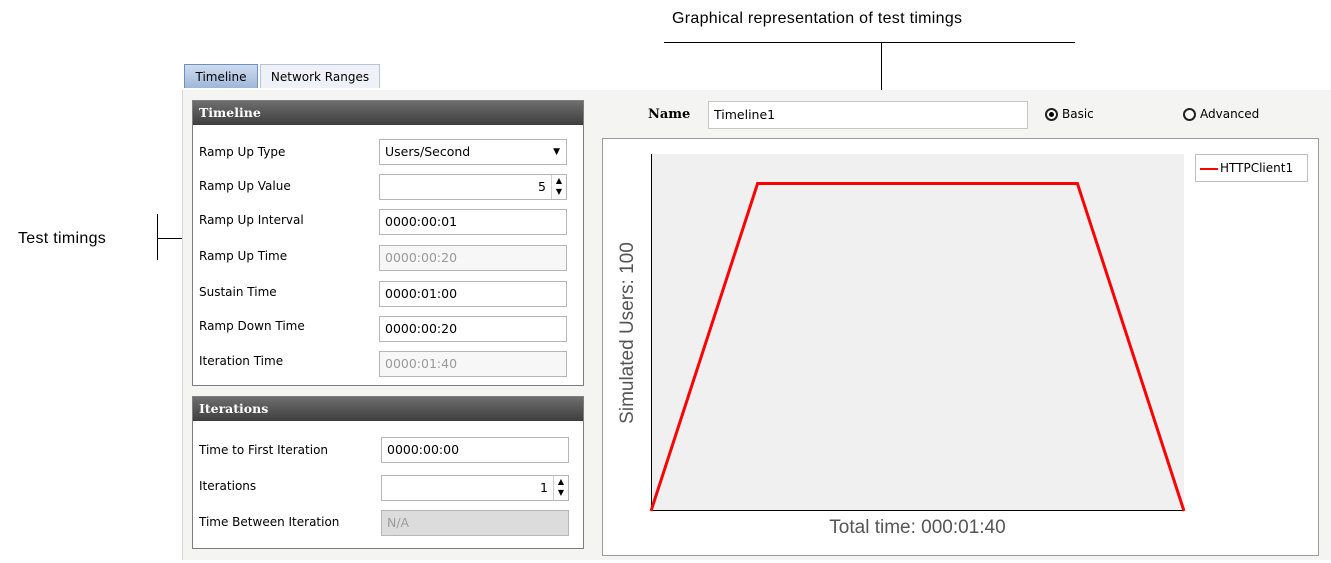  I want to click on timeline-name-input: Timeline1, so click(868, 115).